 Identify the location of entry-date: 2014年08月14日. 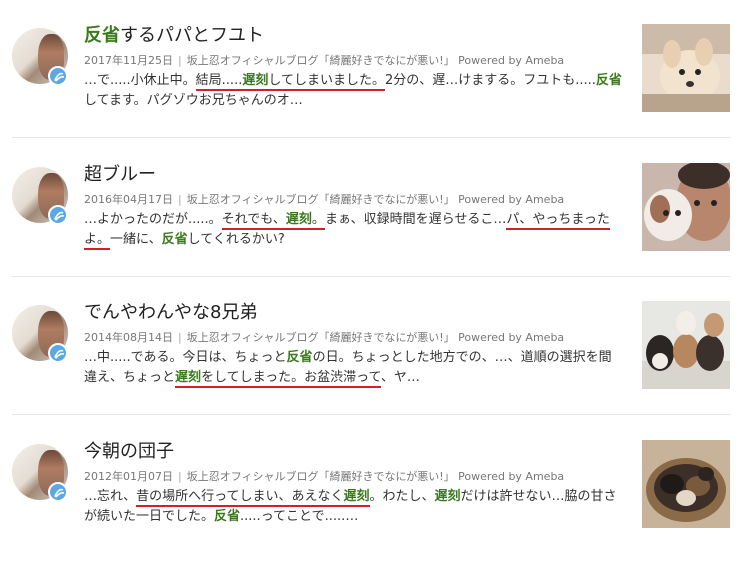
(128, 337).